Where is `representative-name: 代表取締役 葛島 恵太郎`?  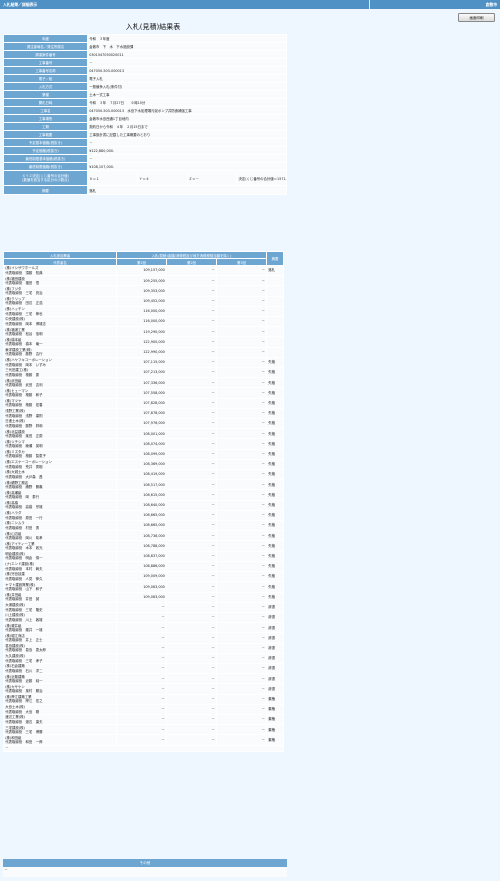
representative-name: 代表取締役 葛島 恵太郎 is located at coordinates (25, 650).